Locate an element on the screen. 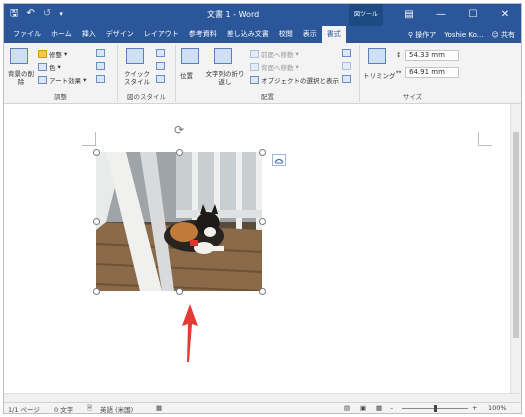 This screenshot has height=417, width=525. quick-styles-icon is located at coordinates (135, 56).